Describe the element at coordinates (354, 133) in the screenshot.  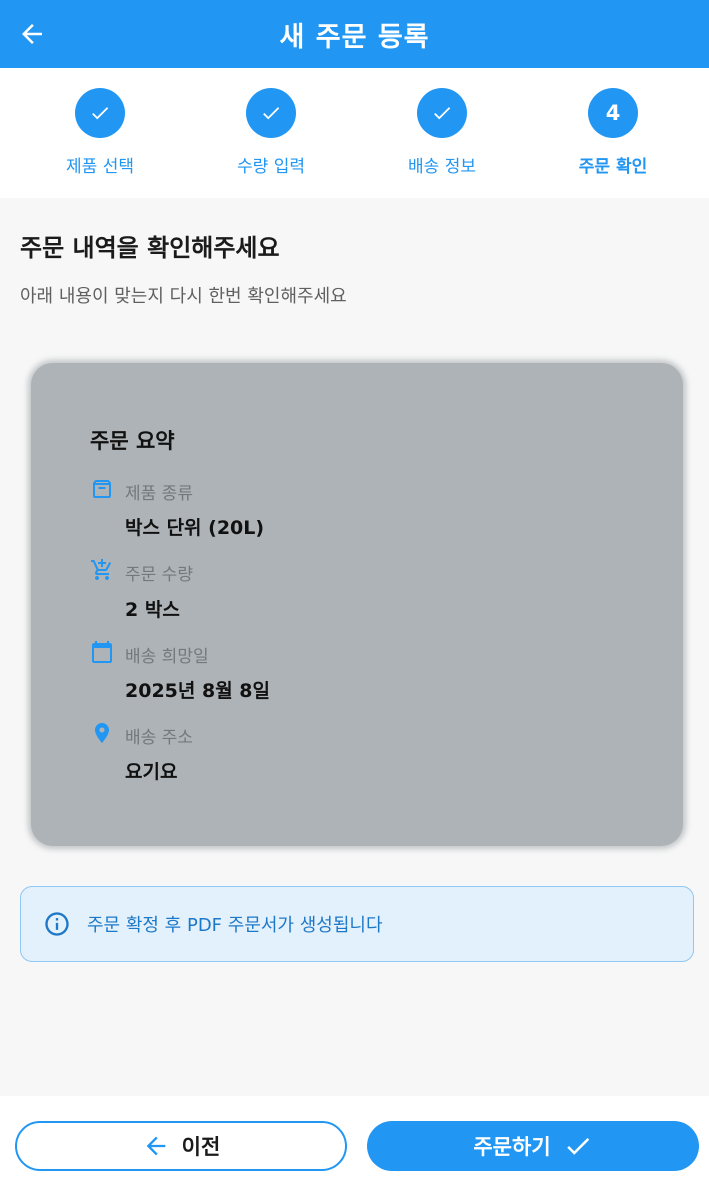
I see `progress-stepper: 제품 선택 수량 입력 배송 정보 4 주문 확인` at that location.